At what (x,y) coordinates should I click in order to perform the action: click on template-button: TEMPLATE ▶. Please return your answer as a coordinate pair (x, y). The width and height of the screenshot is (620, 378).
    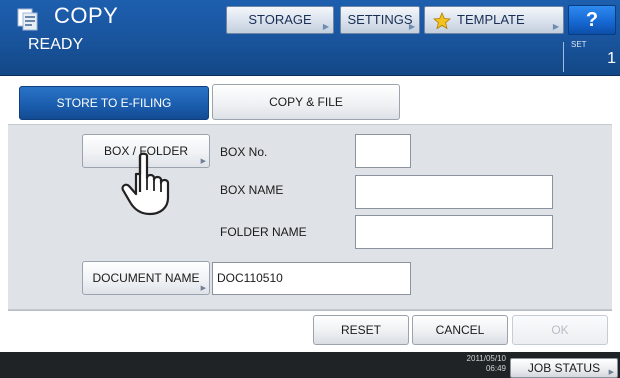
    Looking at the image, I should click on (494, 20).